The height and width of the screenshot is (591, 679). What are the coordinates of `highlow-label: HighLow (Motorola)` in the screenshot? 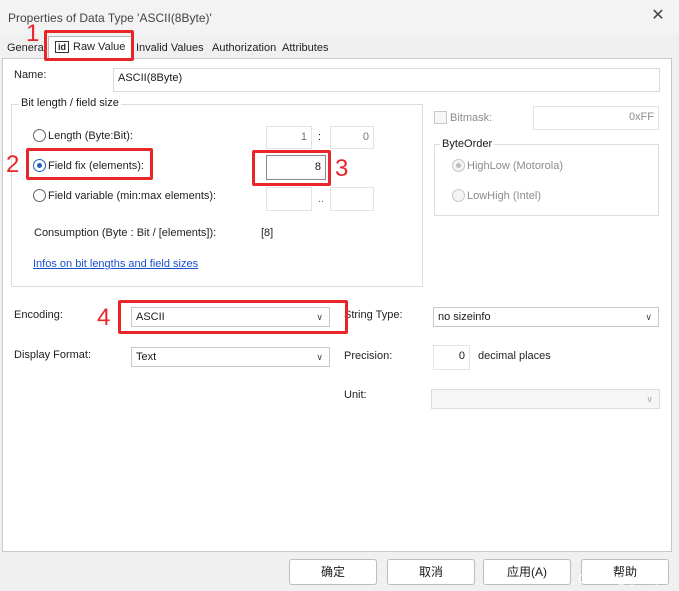 It's located at (515, 166).